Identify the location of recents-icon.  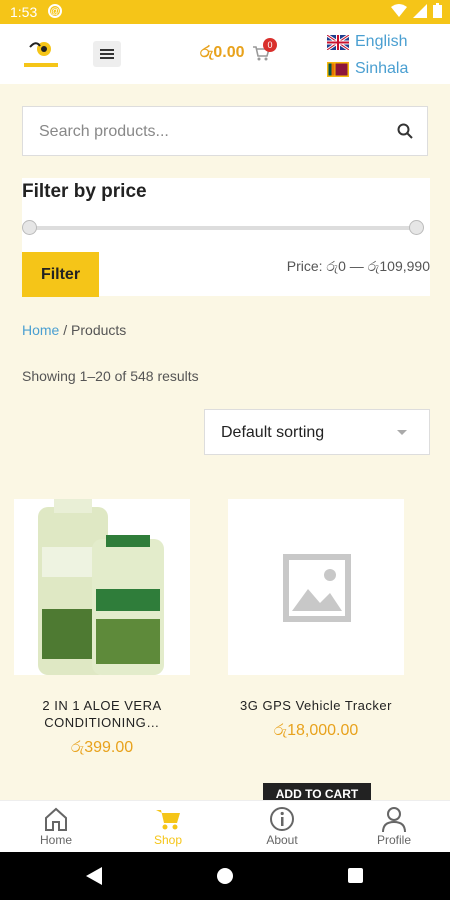
(355, 875).